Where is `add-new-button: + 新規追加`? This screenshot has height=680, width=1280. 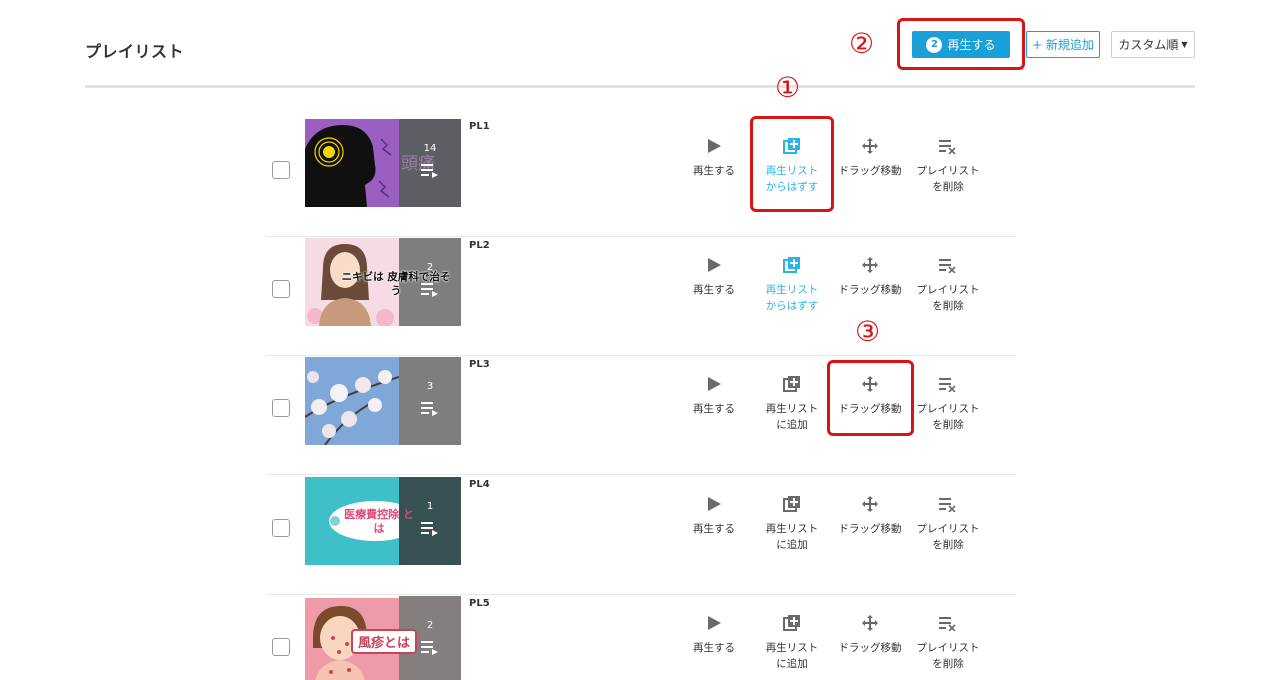 add-new-button: + 新規追加 is located at coordinates (1063, 44).